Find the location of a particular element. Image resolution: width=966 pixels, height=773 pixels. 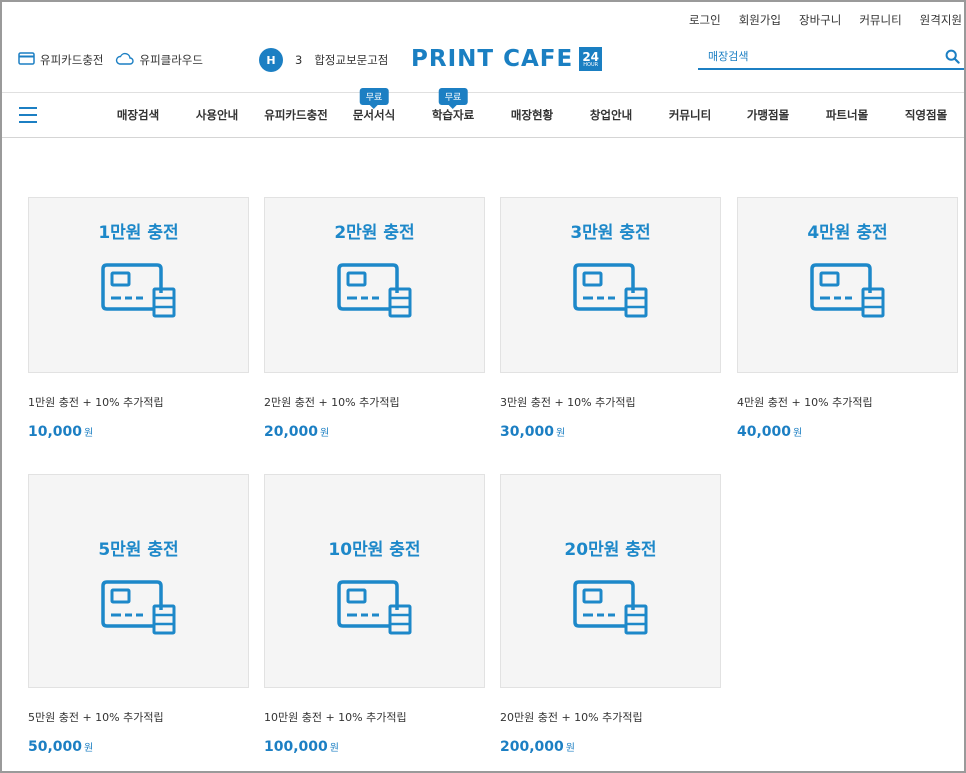

product-item: 20만원 충전 20만원 충전 + 10% 추가적립 200,000 원 is located at coordinates (610, 614).